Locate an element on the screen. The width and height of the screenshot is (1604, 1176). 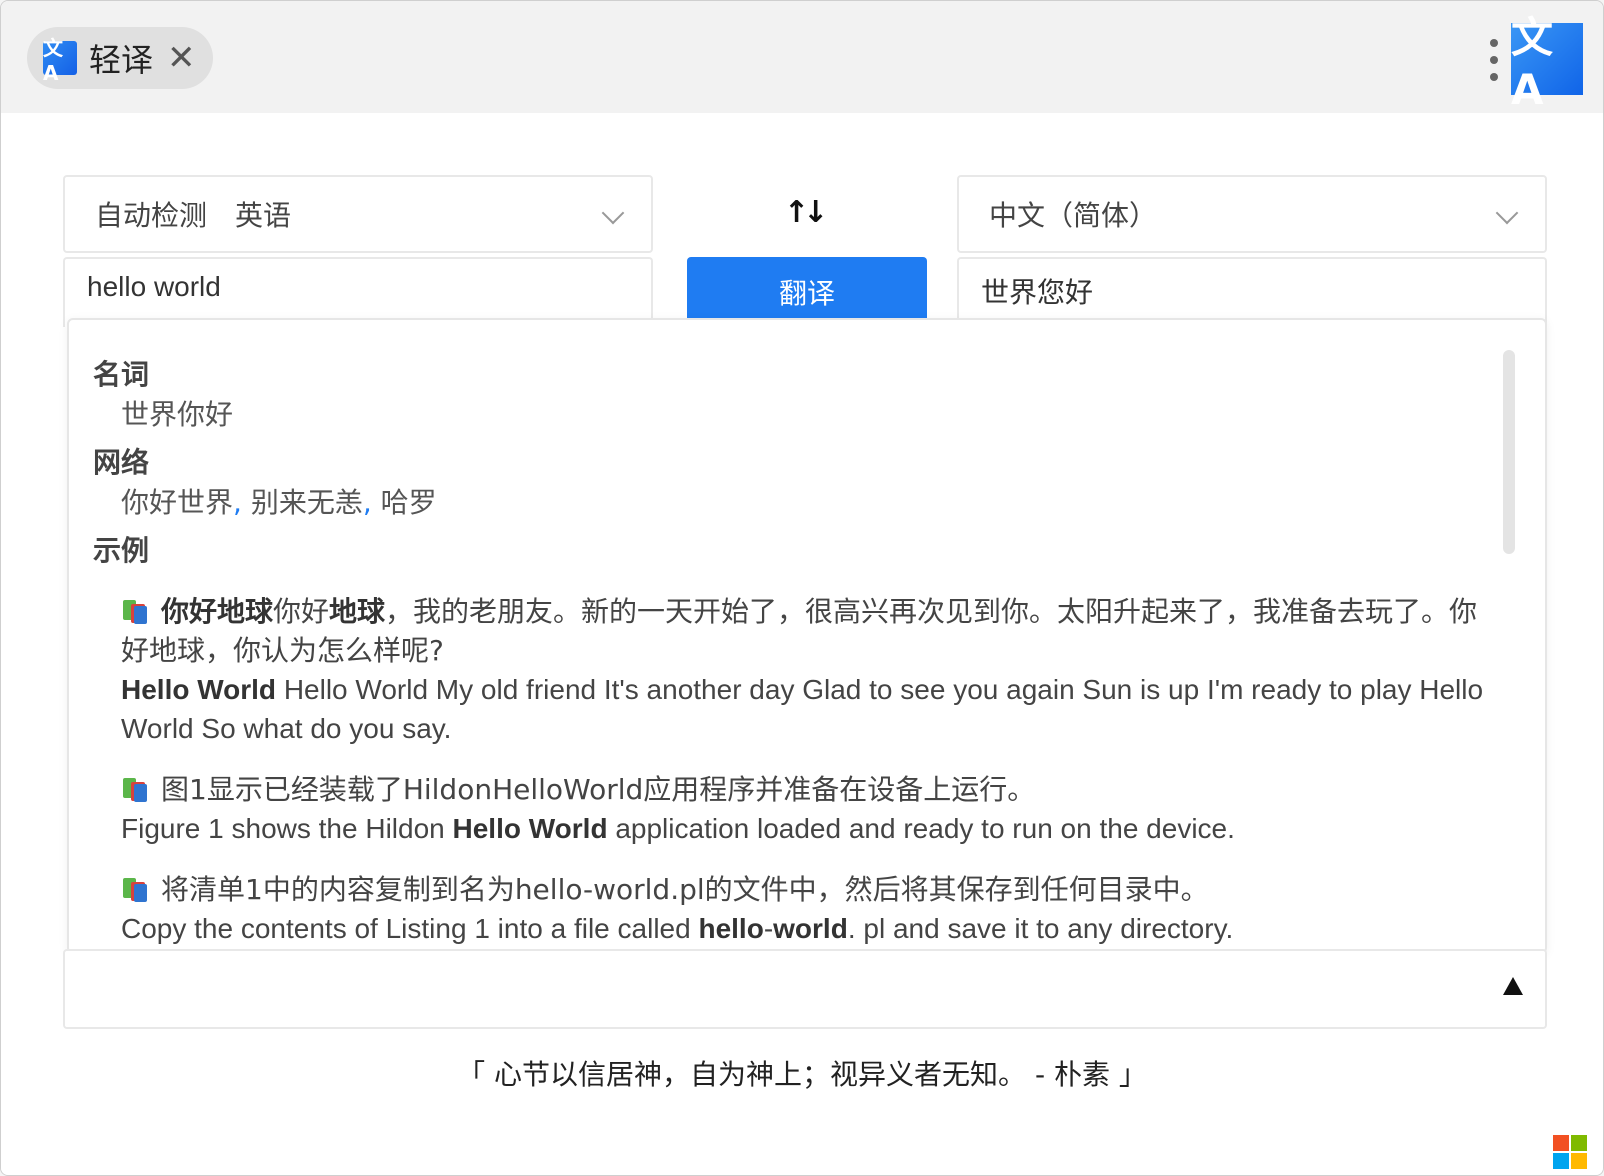
examples-heading: 示例 is located at coordinates (121, 550).